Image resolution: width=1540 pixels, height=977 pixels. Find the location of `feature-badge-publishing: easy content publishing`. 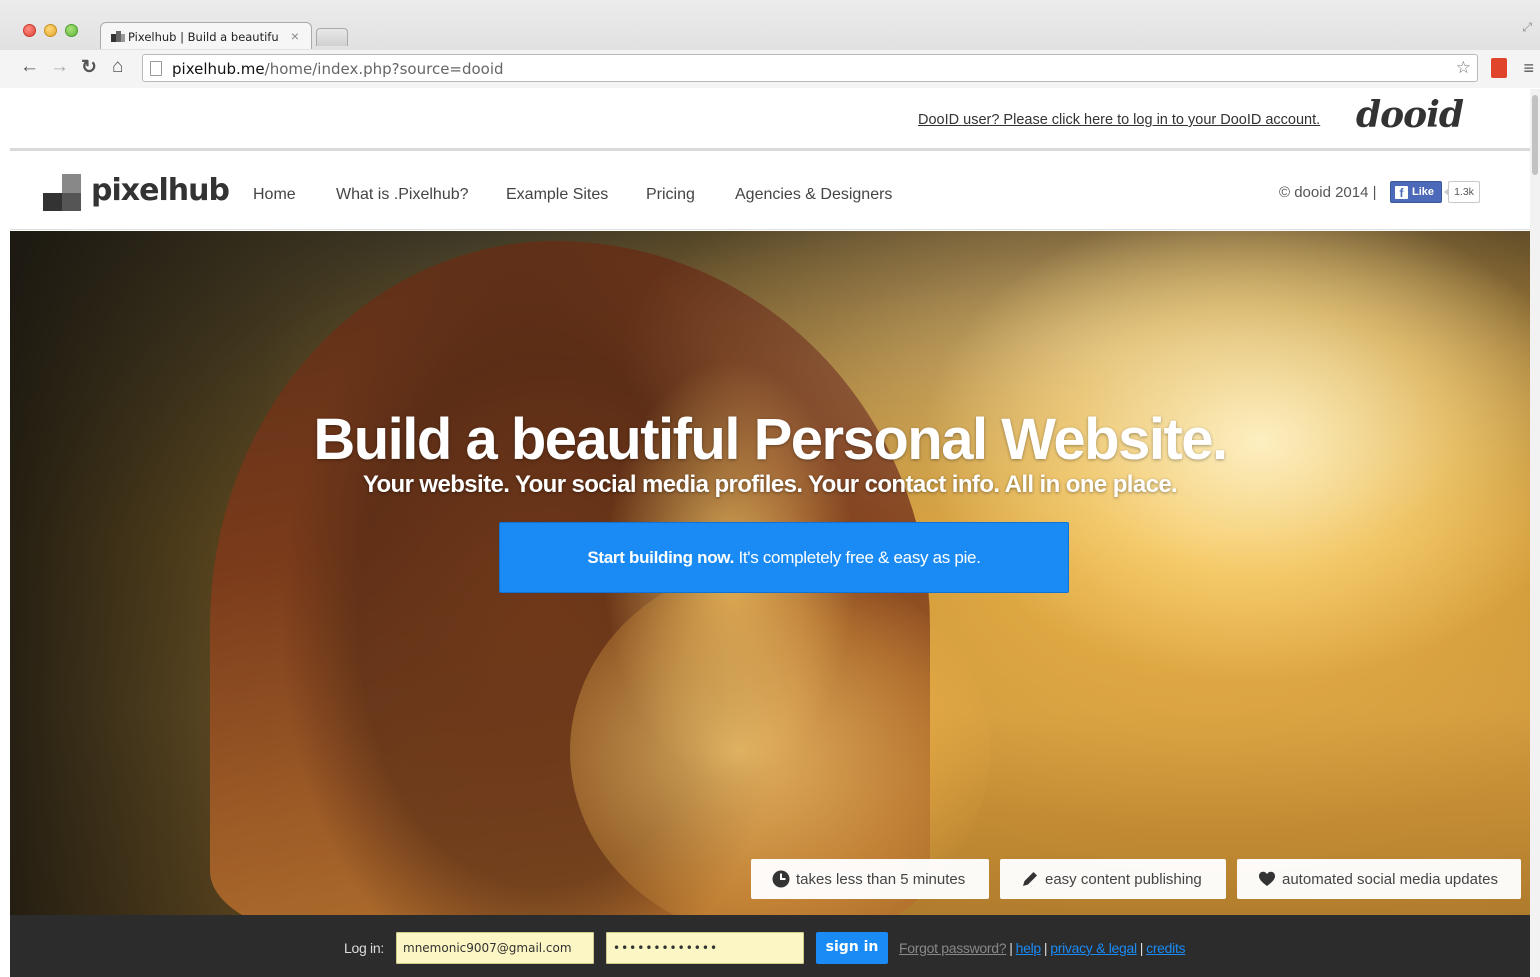

feature-badge-publishing: easy content publishing is located at coordinates (1113, 879).